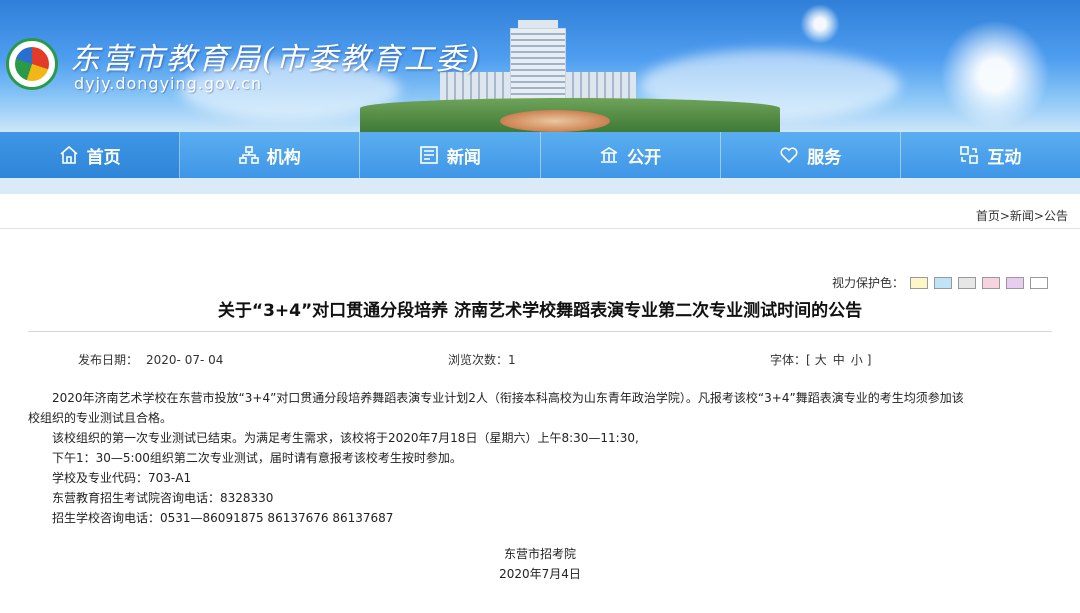 This screenshot has height=613, width=1080. I want to click on view-count-value: 1, so click(512, 360).